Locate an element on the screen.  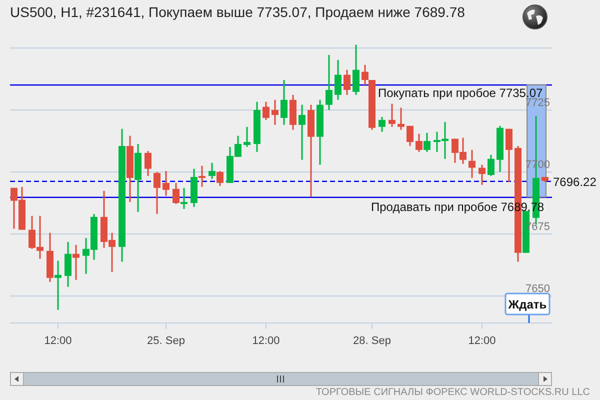
buy-level-label: Покупать при пробое 7735.07 is located at coordinates (460, 93).